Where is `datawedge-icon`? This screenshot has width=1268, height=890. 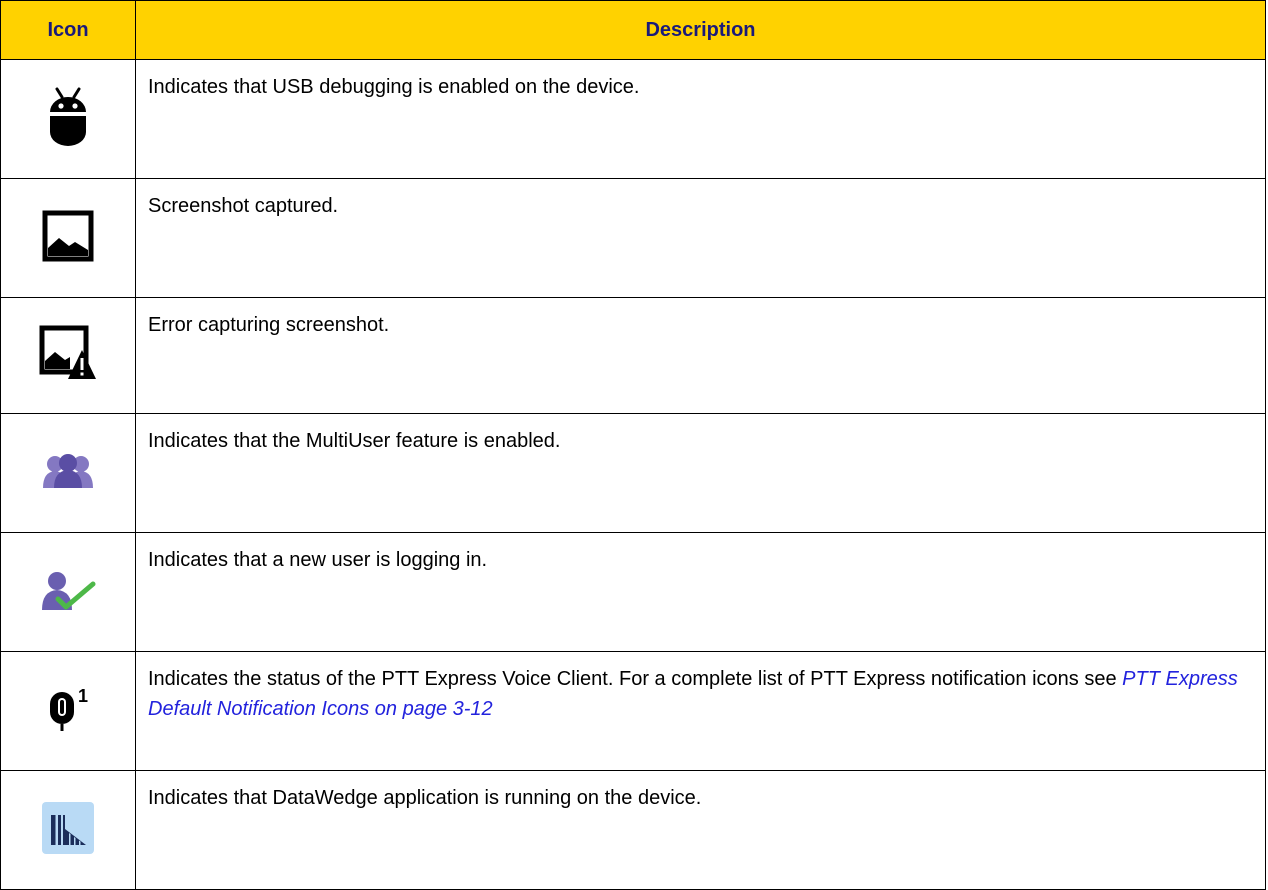 datawedge-icon is located at coordinates (68, 827).